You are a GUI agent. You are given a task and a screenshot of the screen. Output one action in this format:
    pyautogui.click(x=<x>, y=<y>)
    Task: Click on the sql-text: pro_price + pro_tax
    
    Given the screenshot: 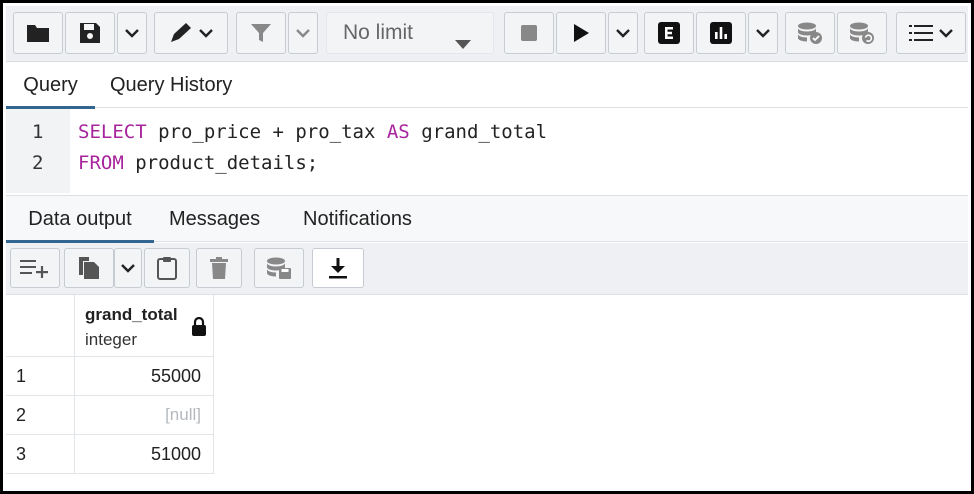 What is the action you would take?
    pyautogui.click(x=266, y=132)
    